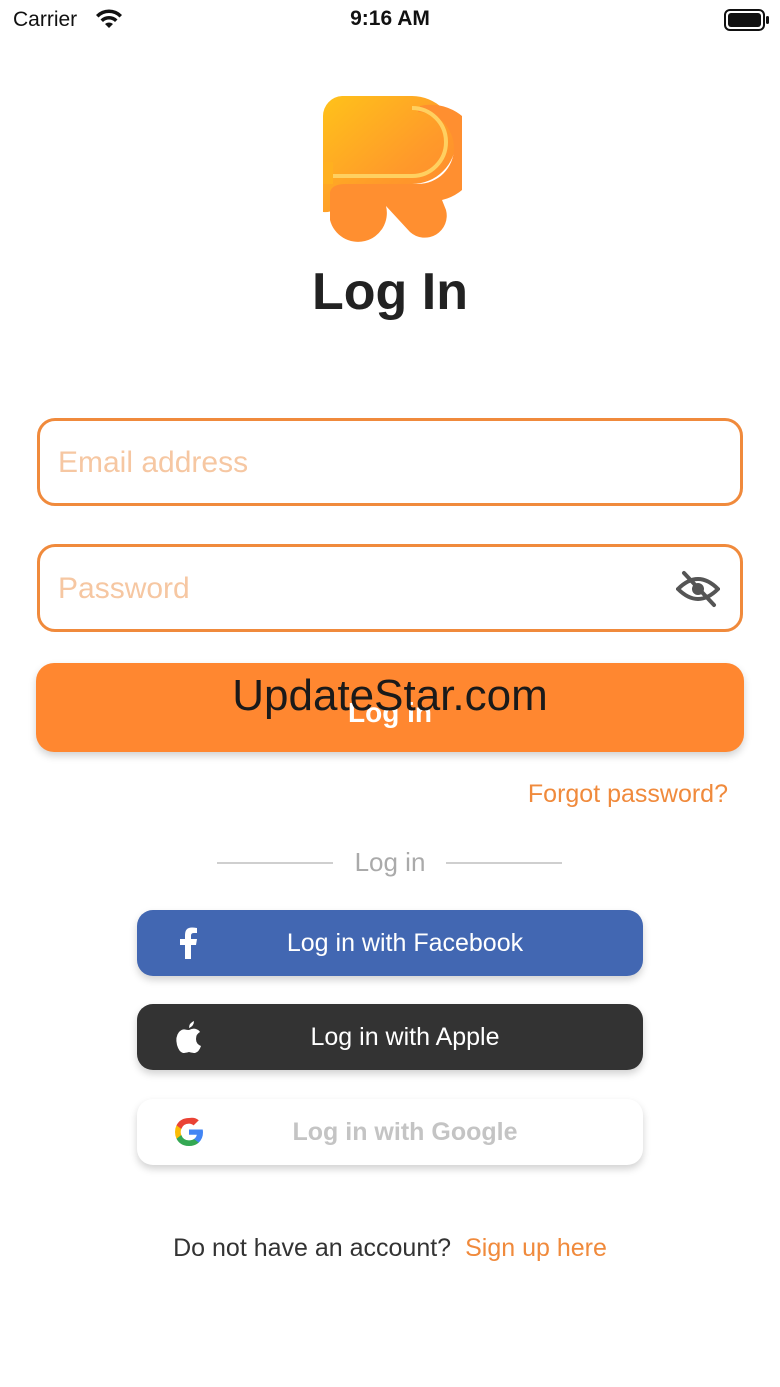  What do you see at coordinates (628, 794) in the screenshot?
I see `forgot-password-link: Forgot password?` at bounding box center [628, 794].